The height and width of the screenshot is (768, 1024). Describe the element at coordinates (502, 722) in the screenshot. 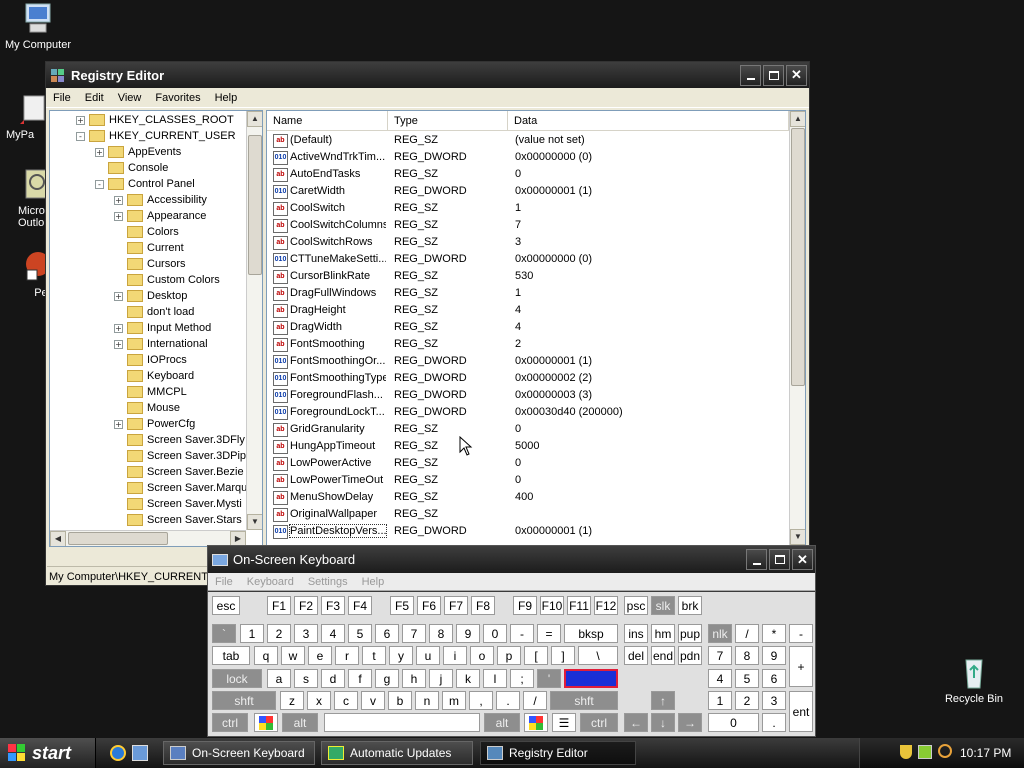

I see `key-right-alt: alt` at that location.